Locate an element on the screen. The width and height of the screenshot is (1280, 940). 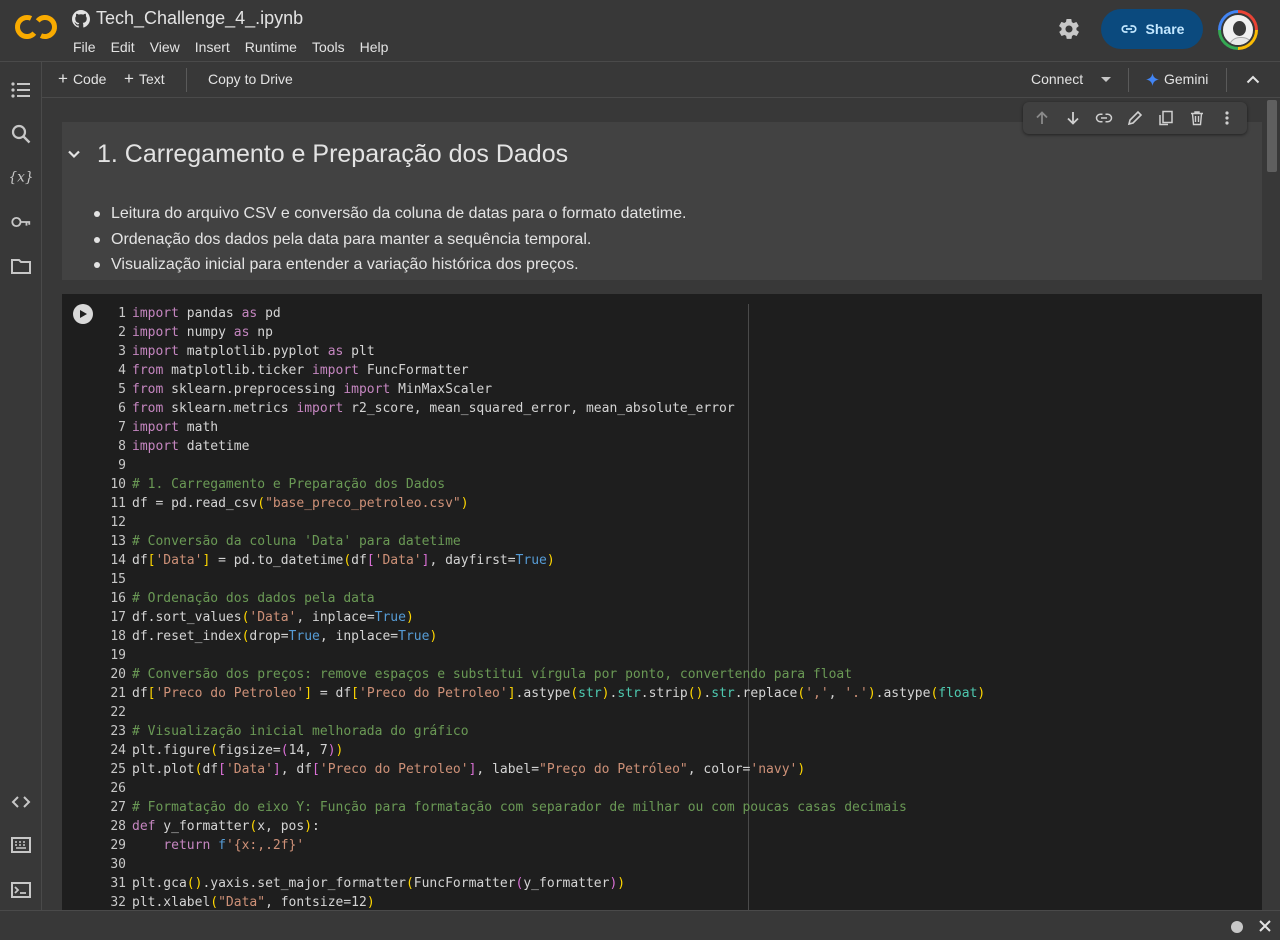
svg-text: {x} is located at coordinates (21, 178).